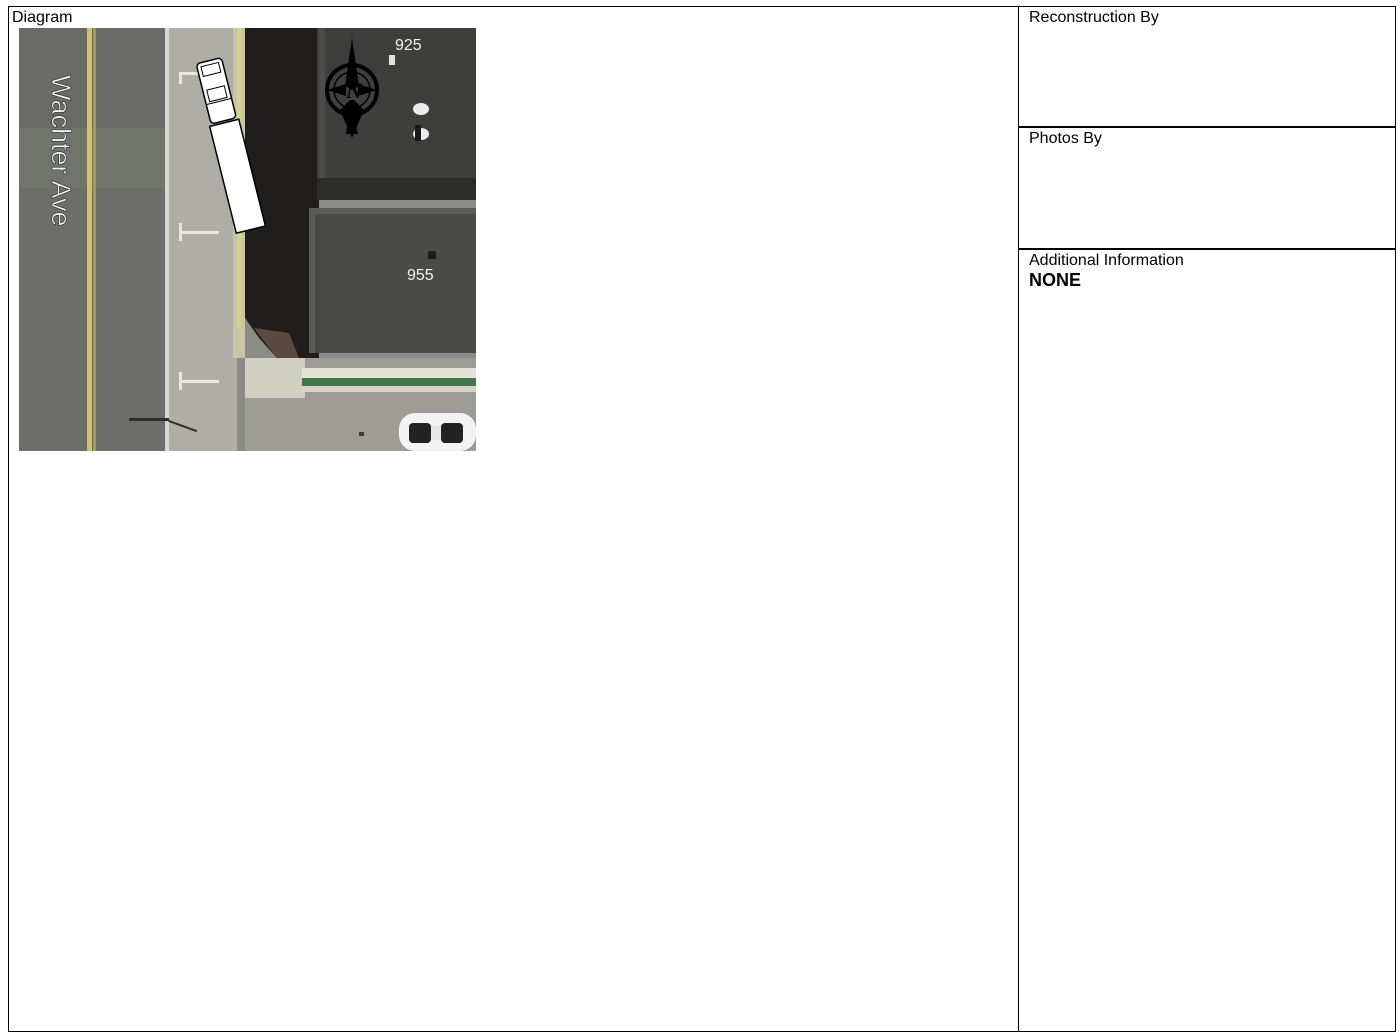  I want to click on address-955-label: 955, so click(420, 275).